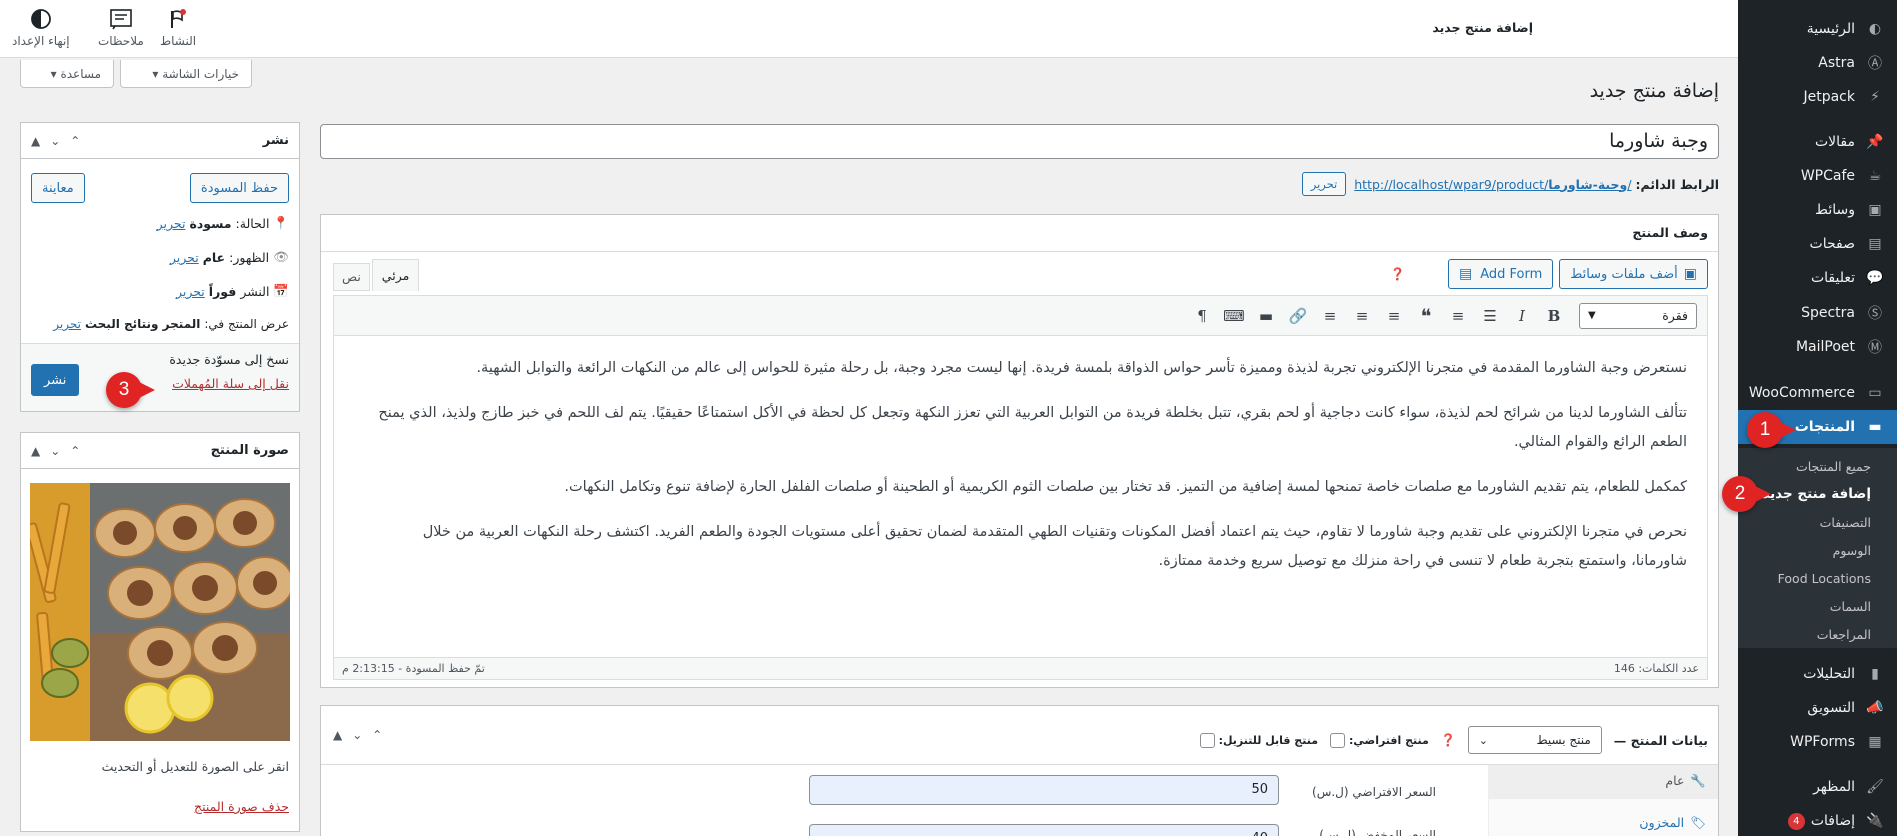 This screenshot has height=836, width=1897. Describe the element at coordinates (1817, 29) in the screenshot. I see `menu-dashboard: ◐ الرئيسية` at that location.